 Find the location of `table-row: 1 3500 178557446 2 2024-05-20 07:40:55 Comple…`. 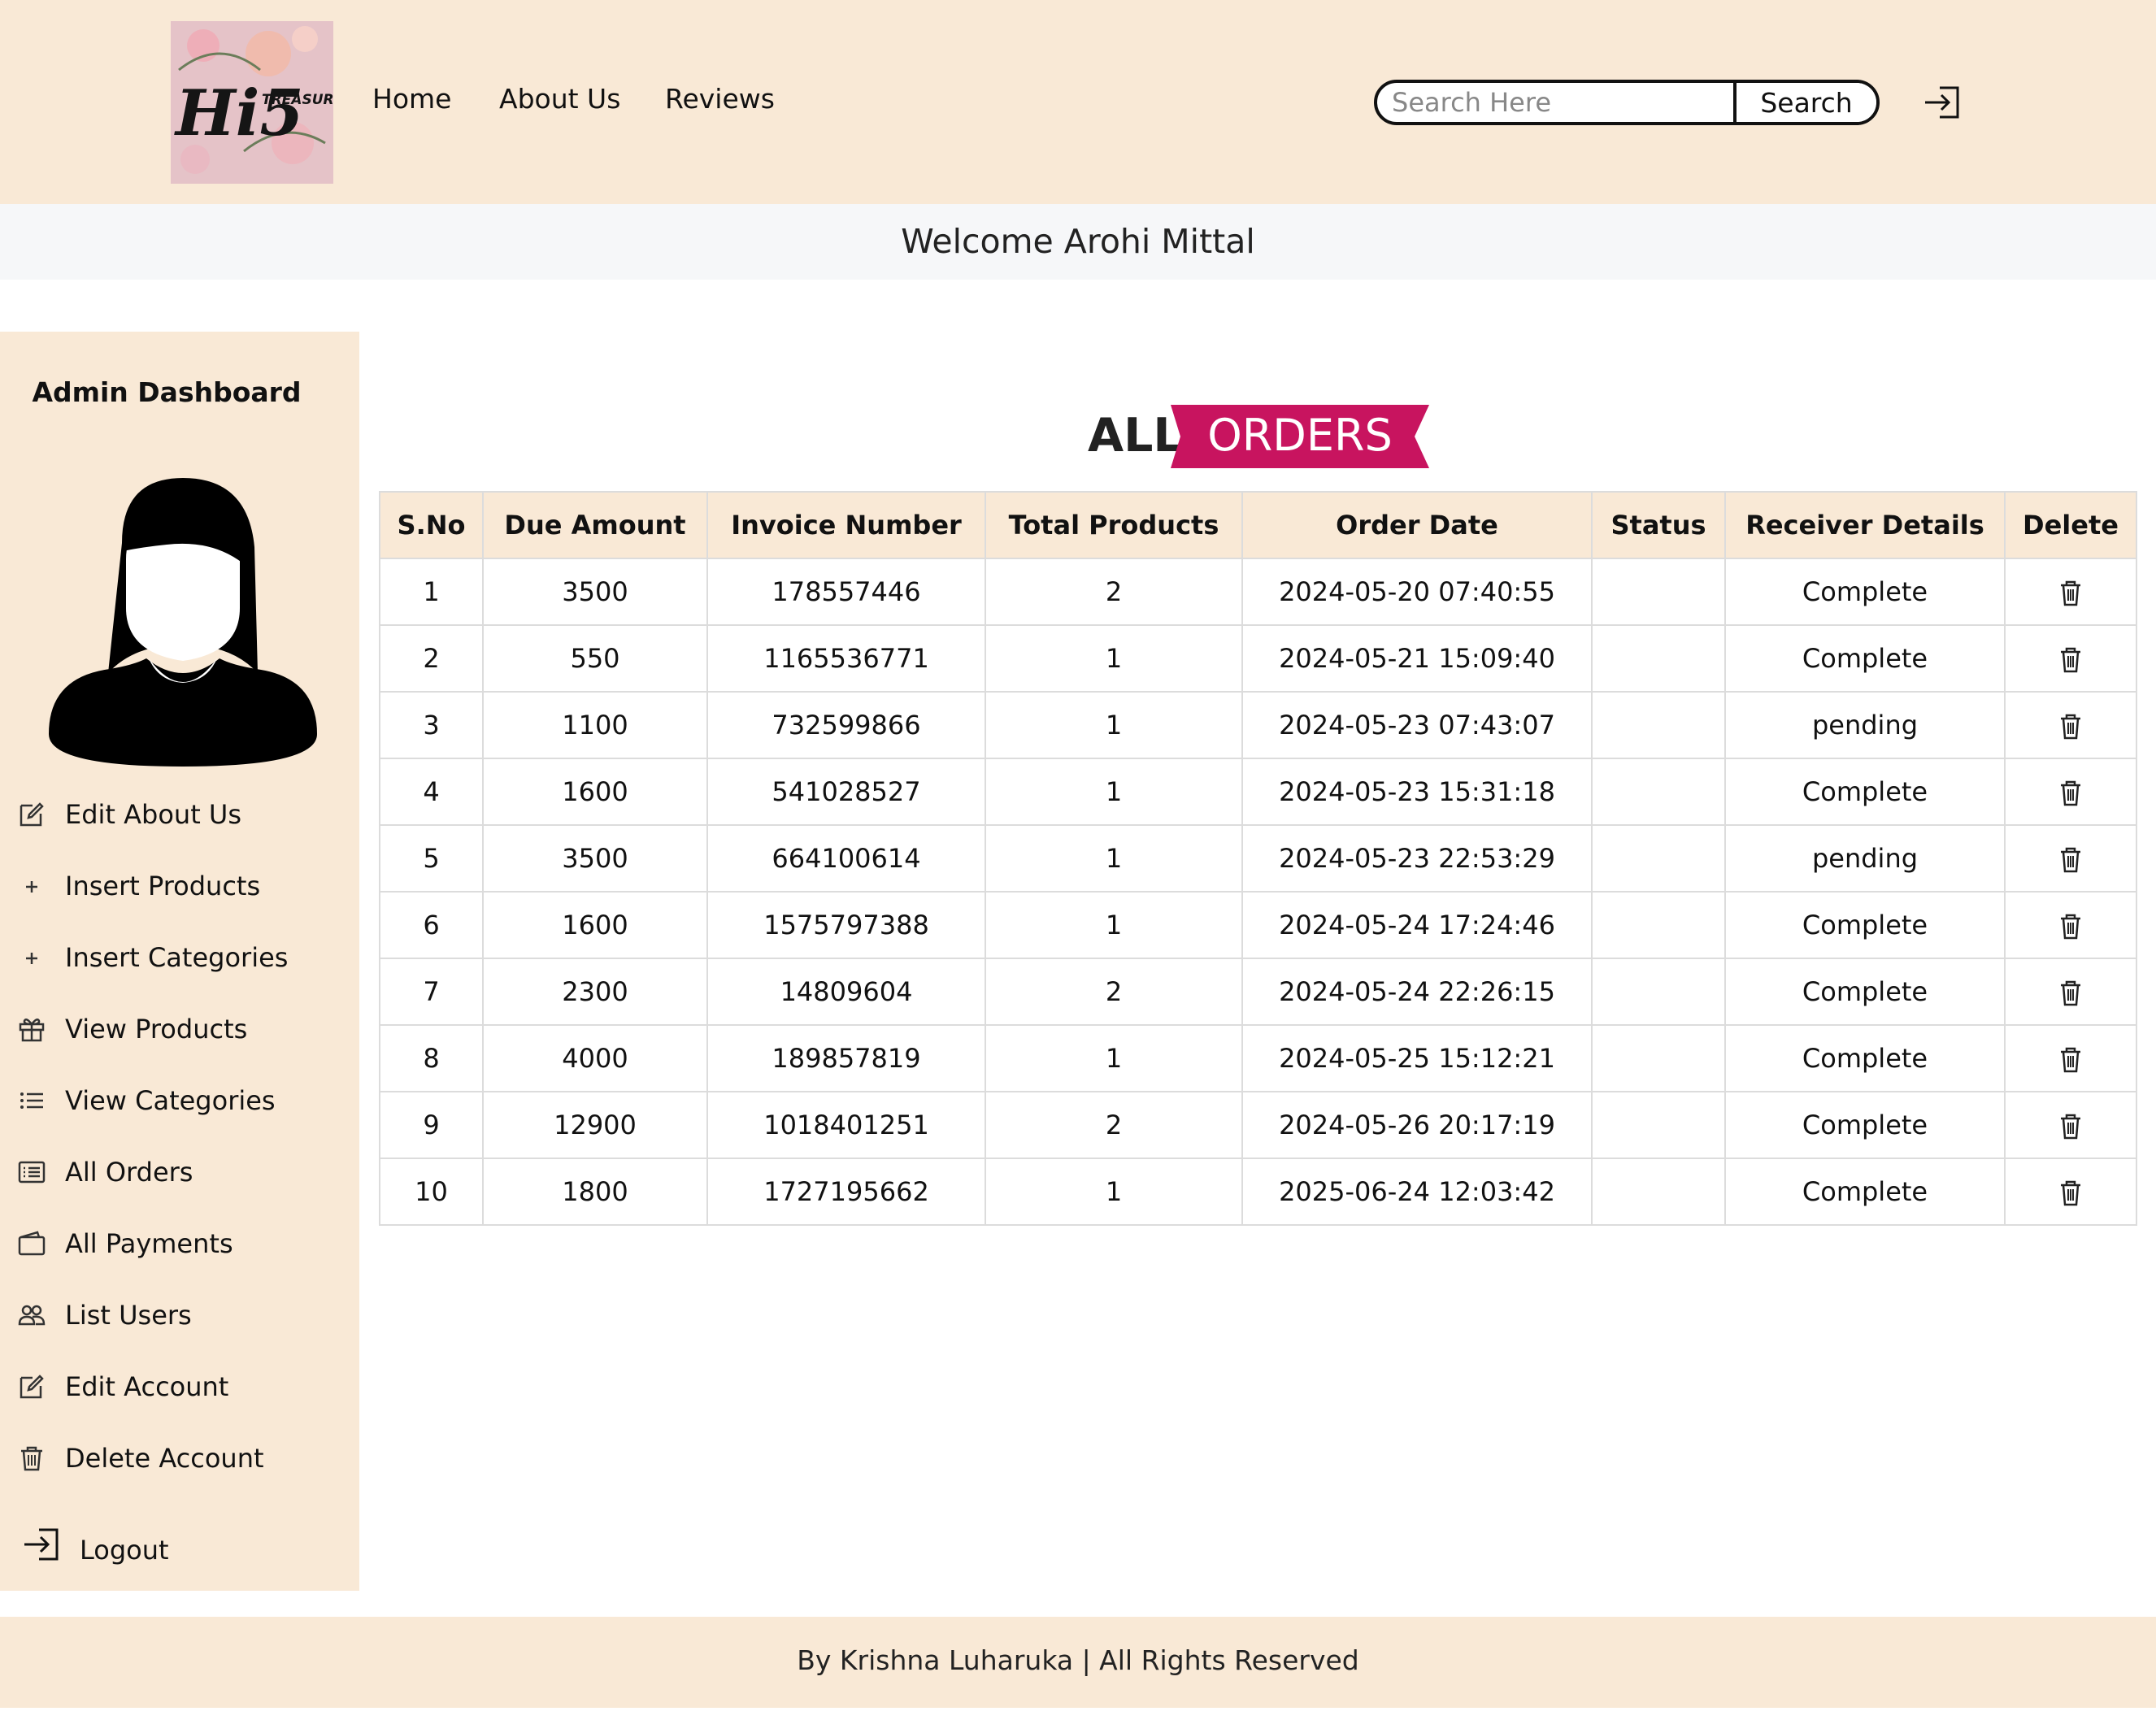

table-row: 1 3500 178557446 2 2024-05-20 07:40:55 Comple… is located at coordinates (1258, 592).